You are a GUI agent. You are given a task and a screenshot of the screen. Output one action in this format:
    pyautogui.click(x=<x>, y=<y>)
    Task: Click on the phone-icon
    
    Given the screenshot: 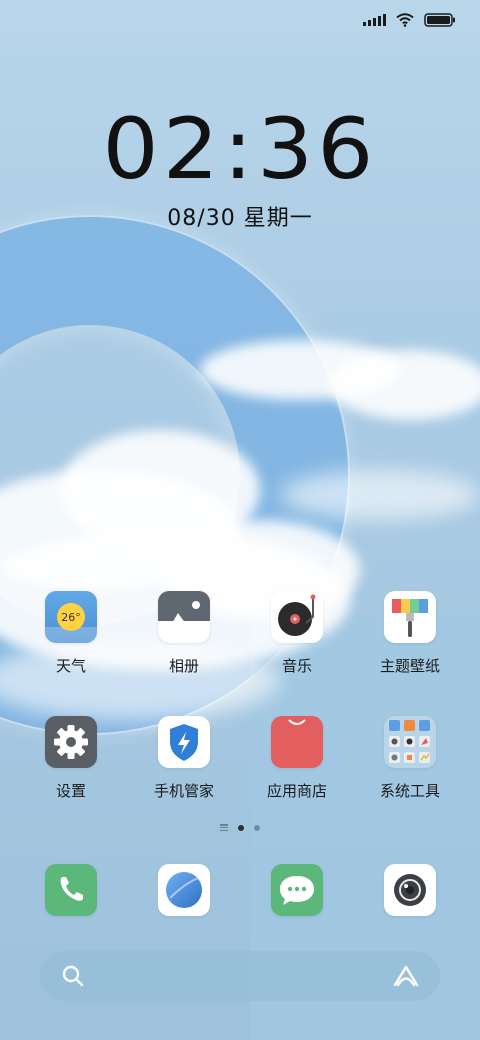 What is the action you would take?
    pyautogui.click(x=71, y=890)
    